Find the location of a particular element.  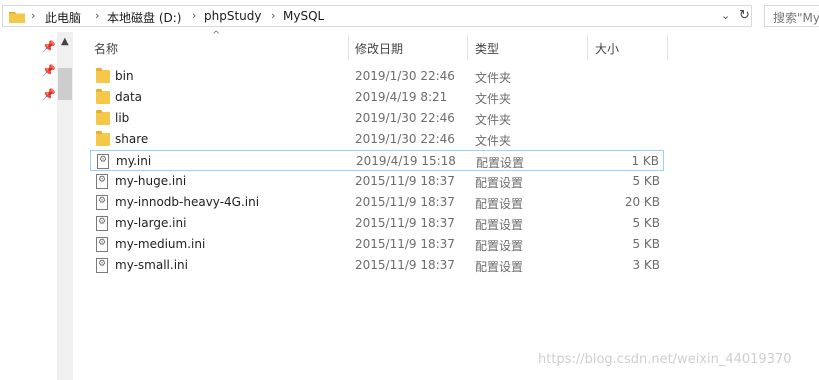

file-row-my-ini: my.ini 2019/4/19 15:18 配置设置 1 KB is located at coordinates (377, 160).